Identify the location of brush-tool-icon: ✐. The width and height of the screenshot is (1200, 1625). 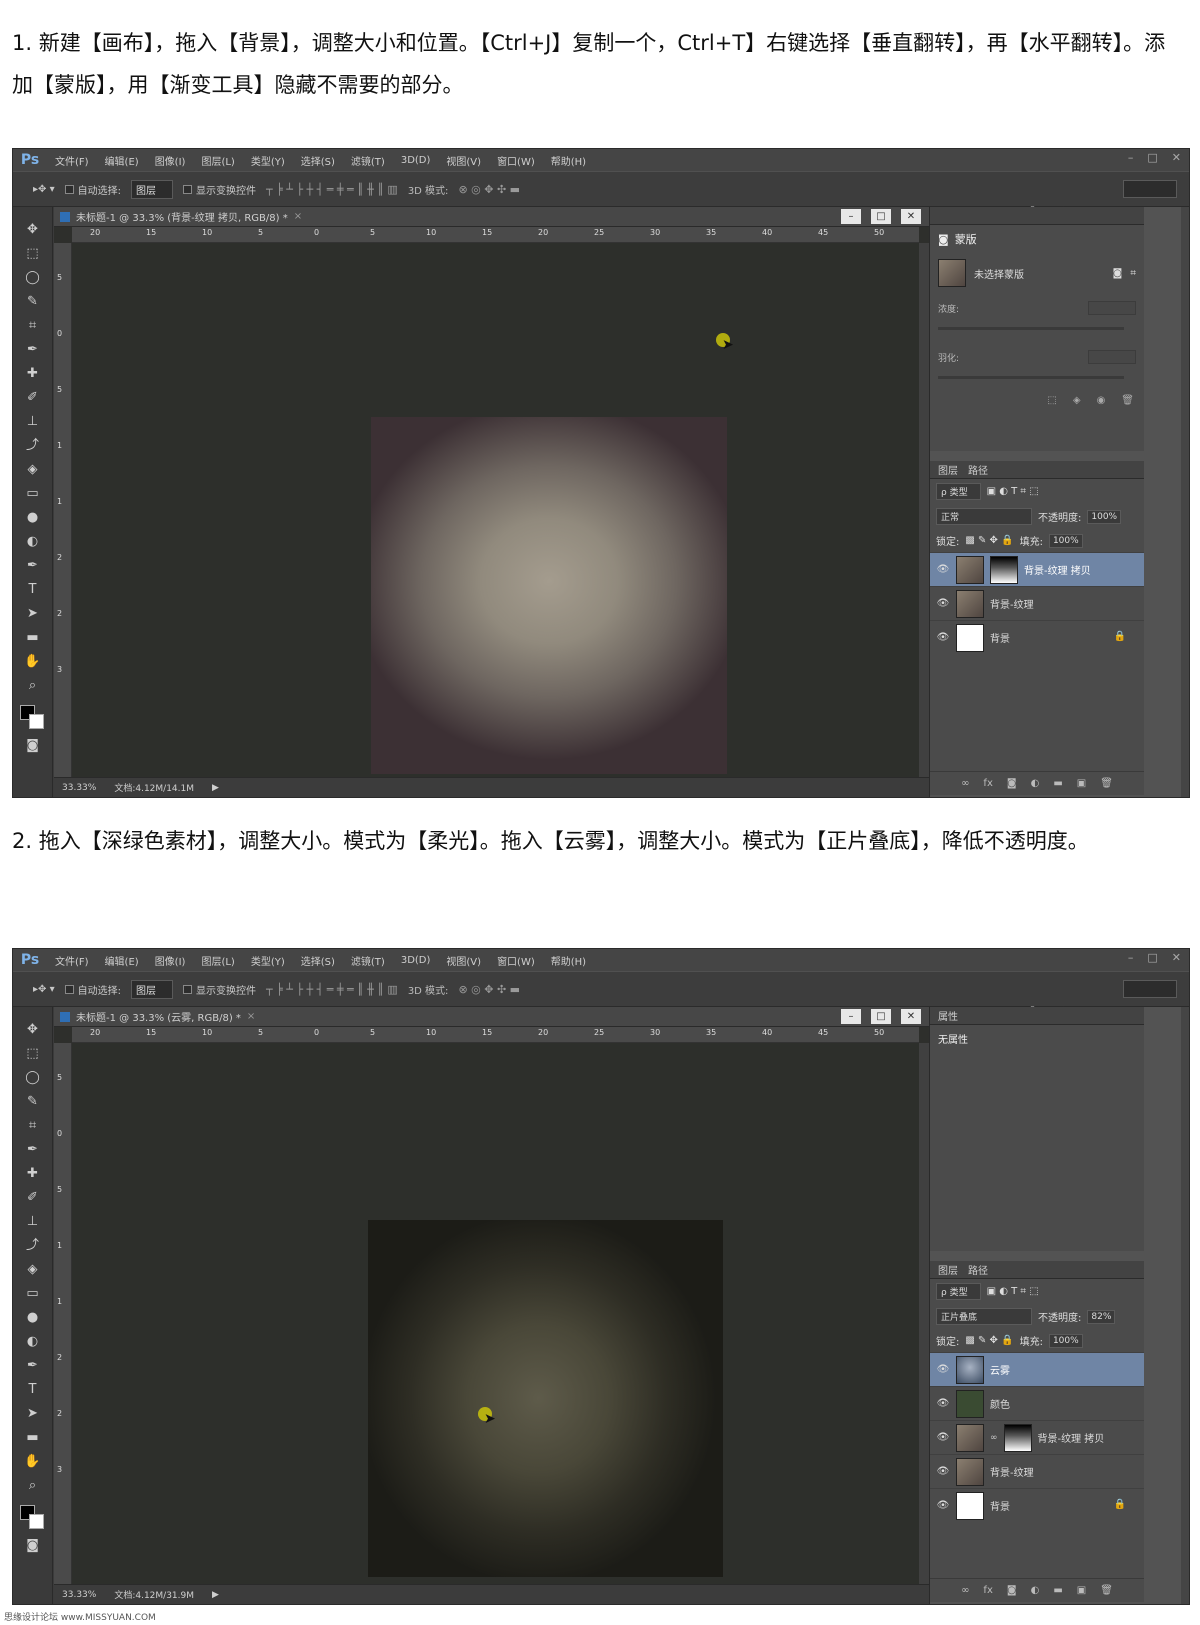
(33, 1198).